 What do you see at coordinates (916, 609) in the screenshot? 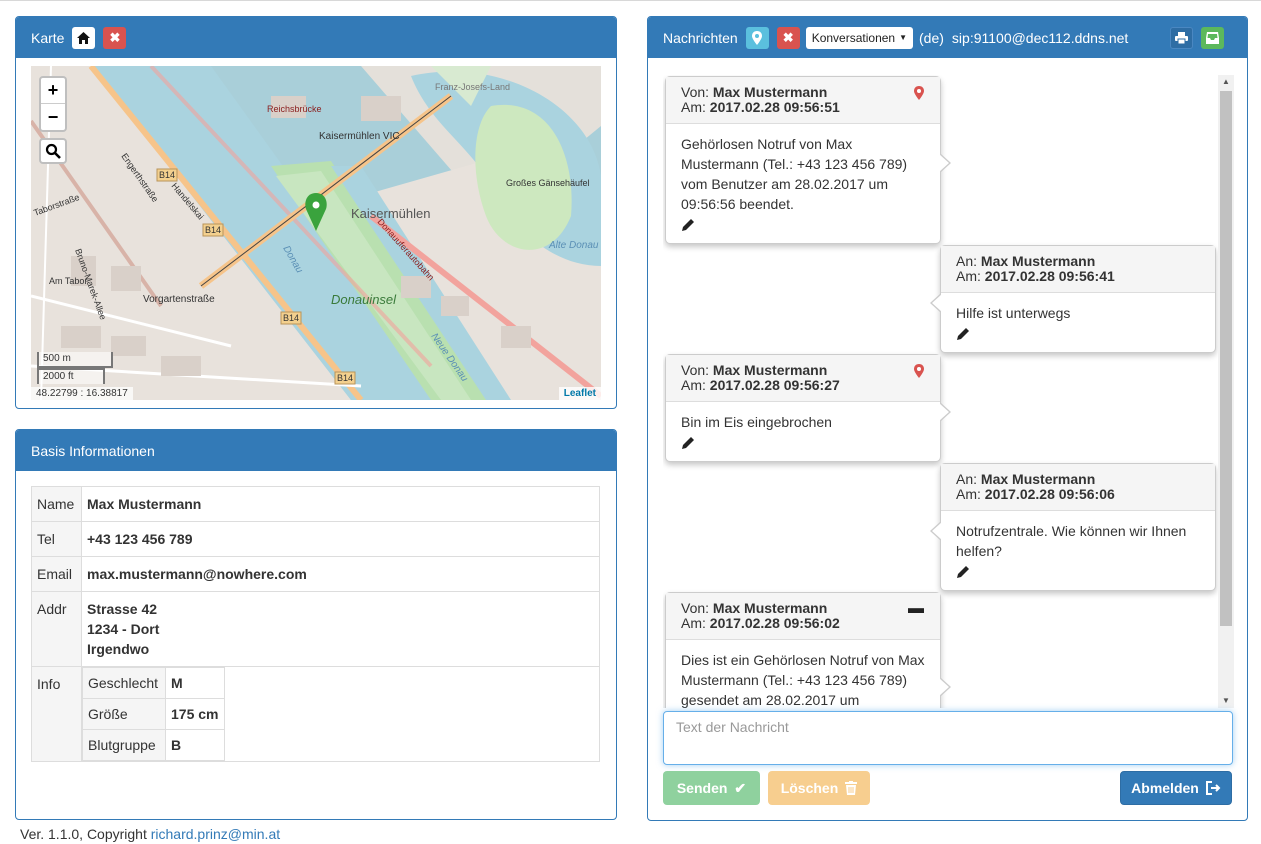
I see `minus-icon: ▬` at bounding box center [916, 609].